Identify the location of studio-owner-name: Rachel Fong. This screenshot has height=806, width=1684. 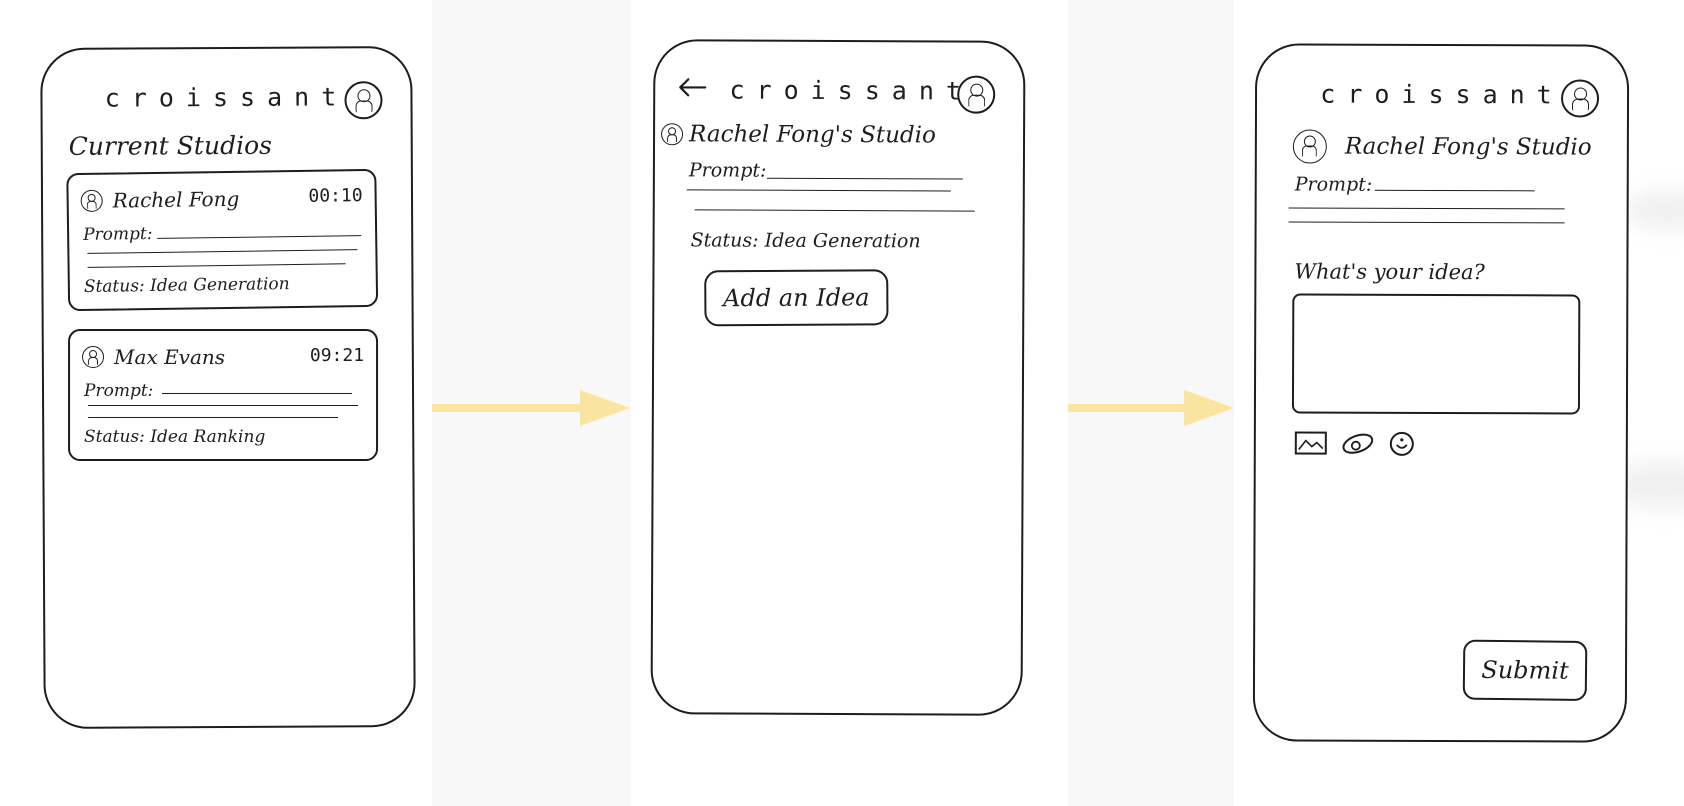
(176, 199).